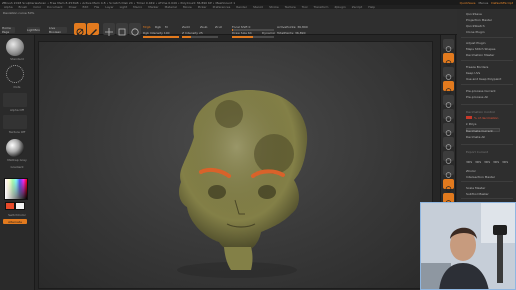  I want to click on alpha-label: Alpha Off, so click(17, 110).